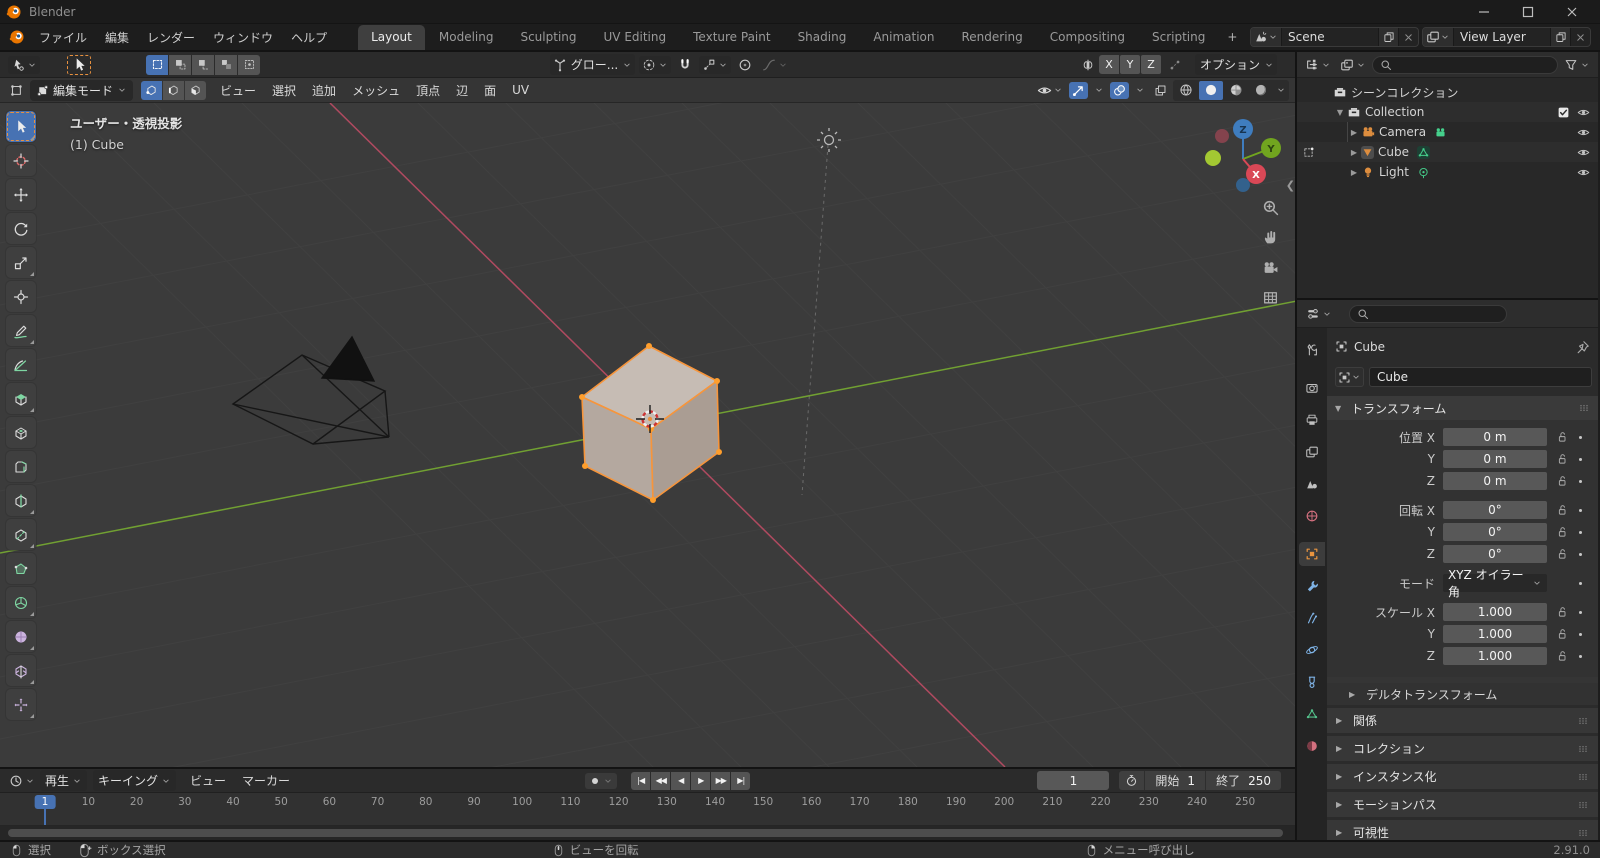  I want to click on viewport-menu-item: UV, so click(520, 90).